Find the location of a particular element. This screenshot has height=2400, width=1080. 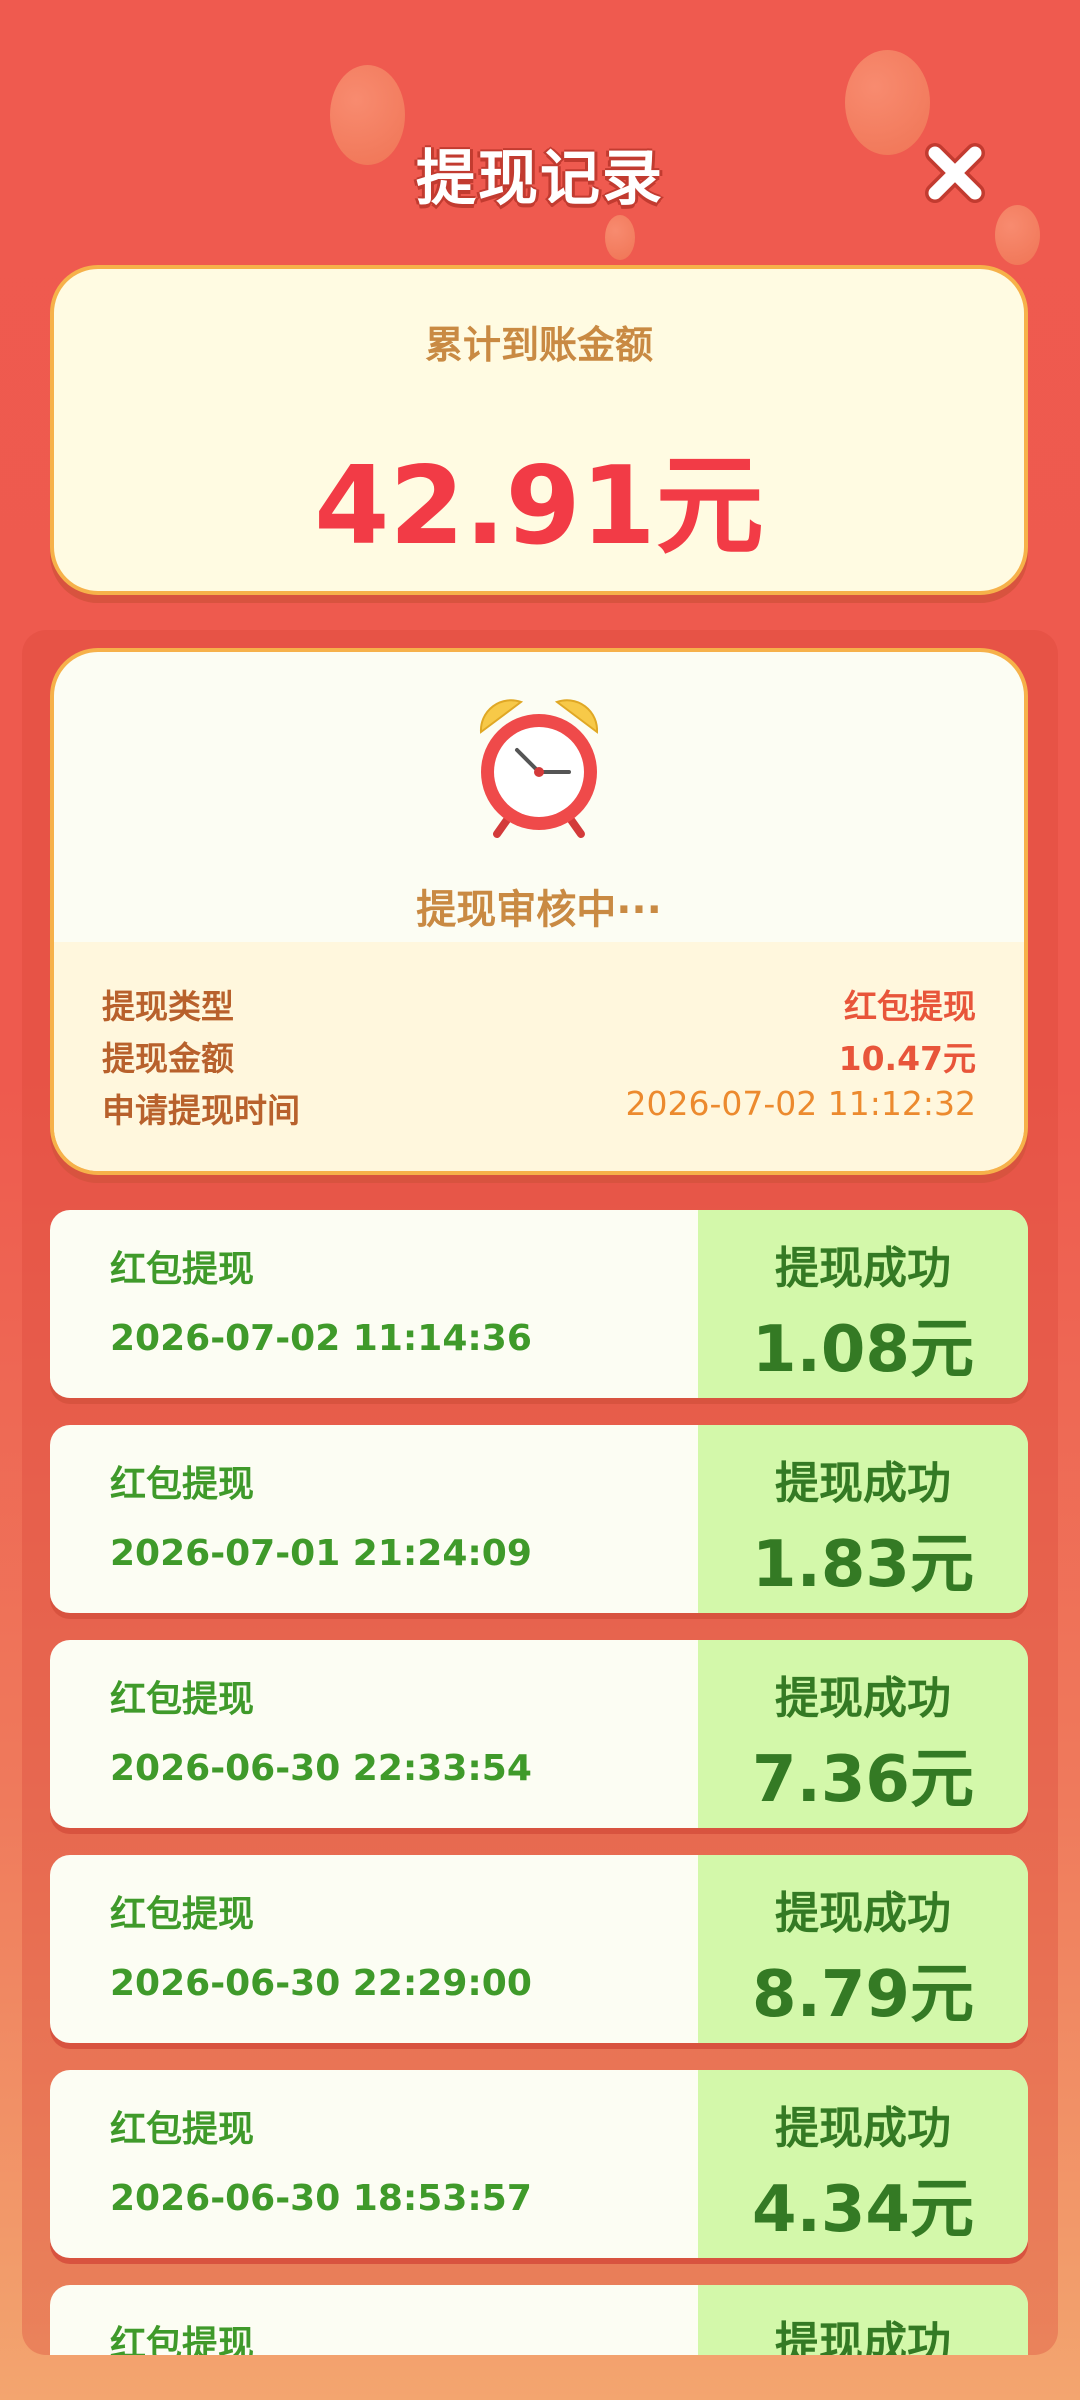

total-amount-value: 42.91元 is located at coordinates (539, 506).